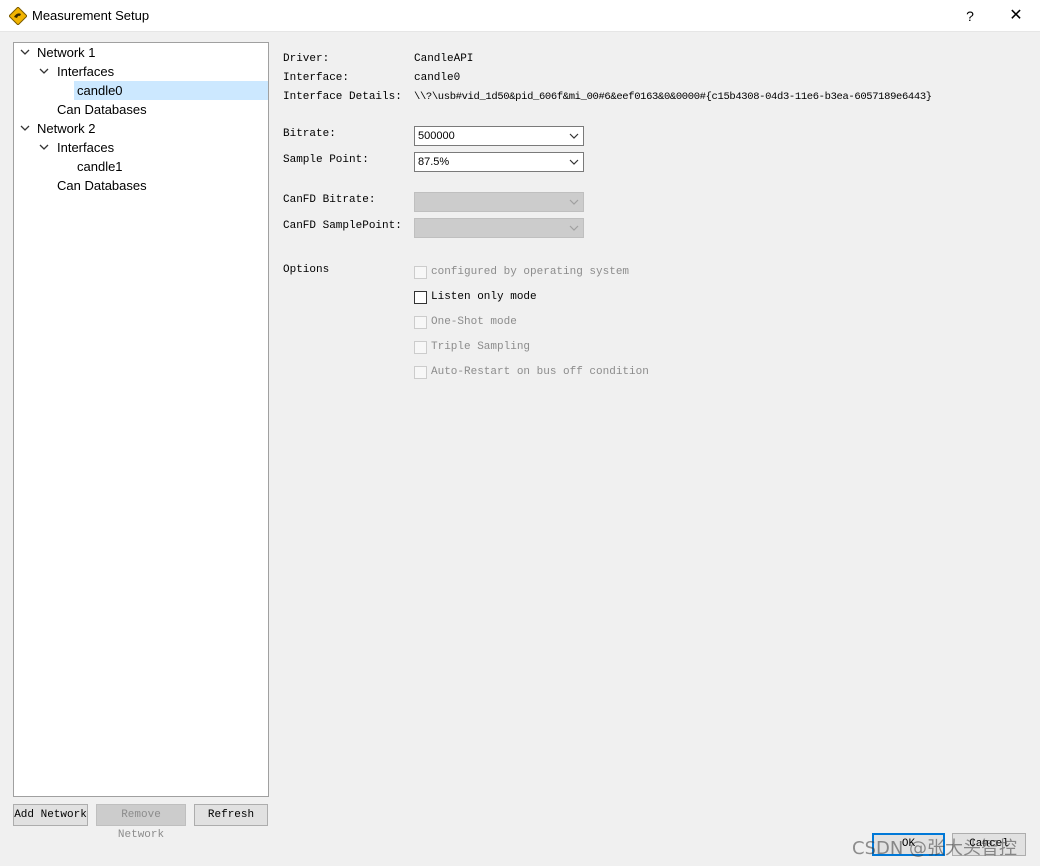 This screenshot has height=866, width=1040. Describe the element at coordinates (141, 52) in the screenshot. I see `tree-item-network-1: Network 1` at that location.